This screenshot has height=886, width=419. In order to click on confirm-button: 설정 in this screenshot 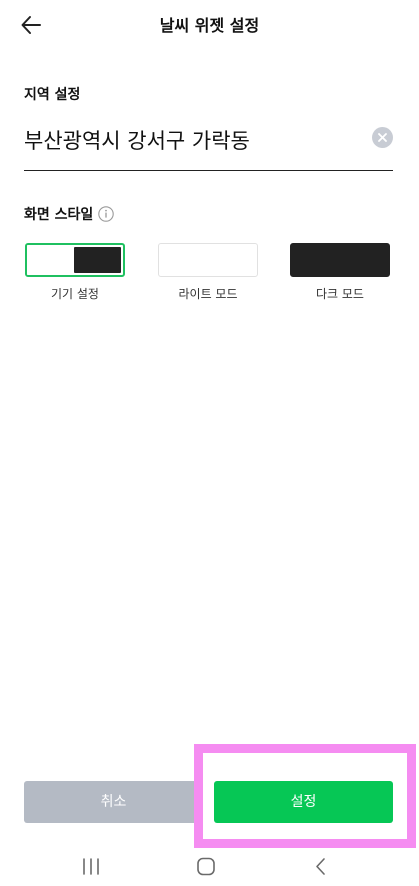, I will do `click(303, 802)`.